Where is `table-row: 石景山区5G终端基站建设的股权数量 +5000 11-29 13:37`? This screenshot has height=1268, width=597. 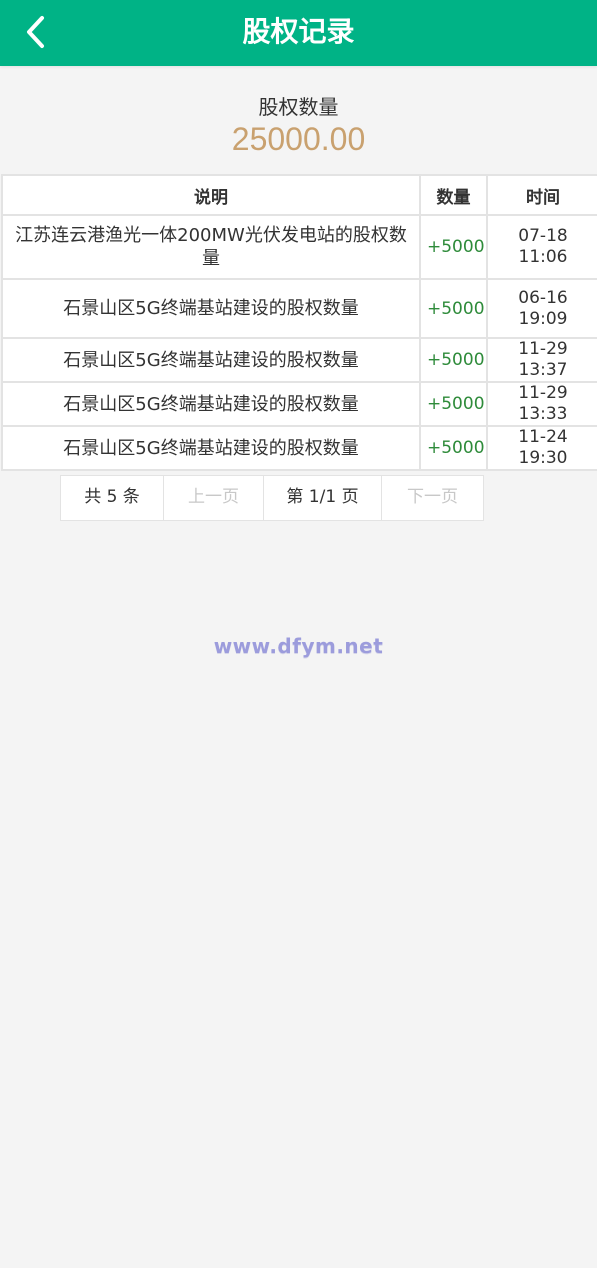
table-row: 石景山区5G终端基站建设的股权数量 +5000 11-29 13:37 is located at coordinates (299, 360).